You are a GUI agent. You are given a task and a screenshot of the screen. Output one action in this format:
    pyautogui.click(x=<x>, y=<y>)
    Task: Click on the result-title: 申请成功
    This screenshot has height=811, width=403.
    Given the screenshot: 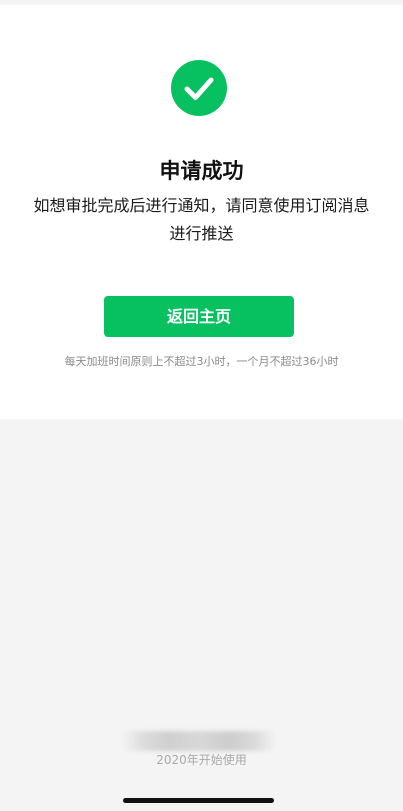 What is the action you would take?
    pyautogui.click(x=201, y=171)
    